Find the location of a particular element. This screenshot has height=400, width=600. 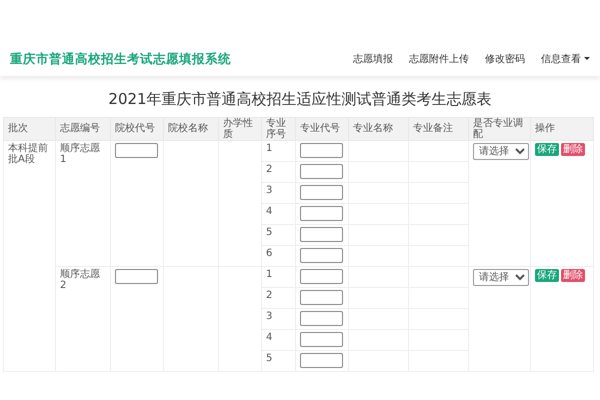

column-header: 是否专业调配 is located at coordinates (499, 128).